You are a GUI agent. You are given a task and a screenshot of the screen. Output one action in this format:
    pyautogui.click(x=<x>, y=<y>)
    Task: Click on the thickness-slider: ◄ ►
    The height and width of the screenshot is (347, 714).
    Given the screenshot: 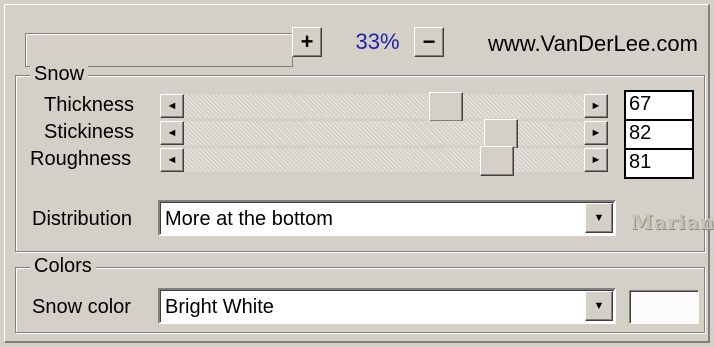 What is the action you would take?
    pyautogui.click(x=384, y=108)
    